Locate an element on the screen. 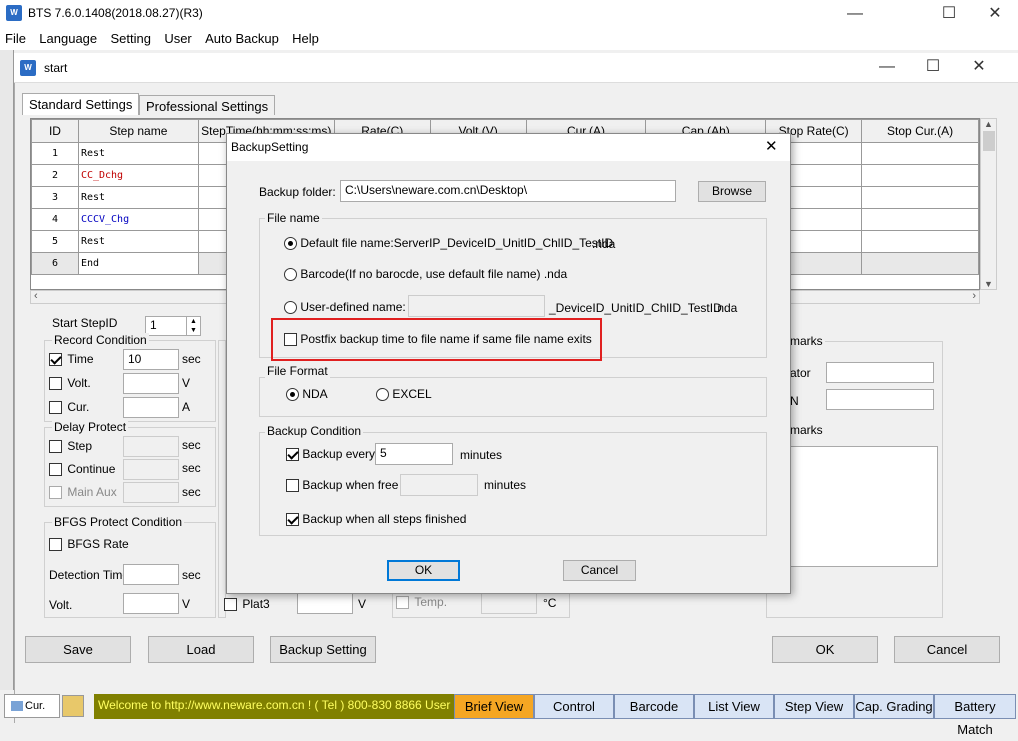 The image size is (1018, 741). step-name-cell: CCCV_Chg is located at coordinates (138, 219).